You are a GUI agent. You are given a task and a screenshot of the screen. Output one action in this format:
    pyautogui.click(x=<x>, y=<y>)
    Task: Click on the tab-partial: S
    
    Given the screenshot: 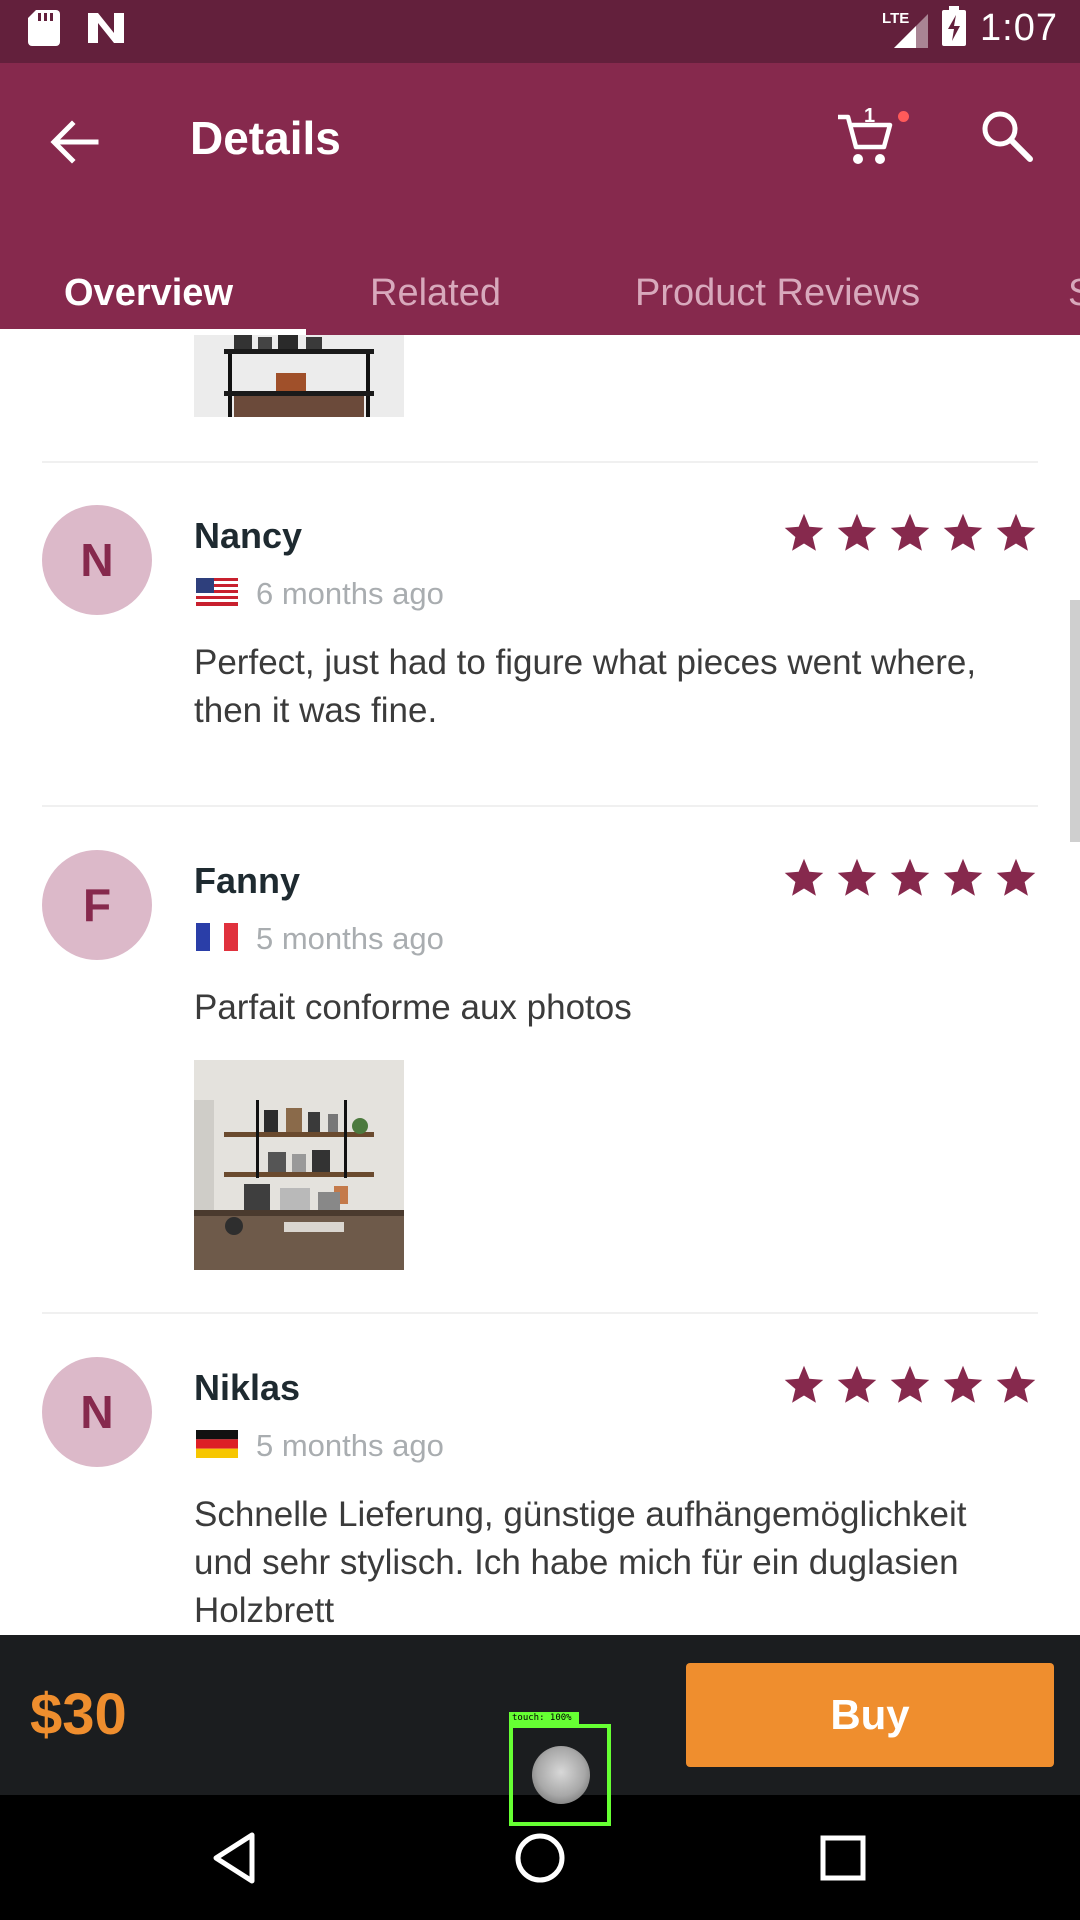 What is the action you would take?
    pyautogui.click(x=1074, y=293)
    